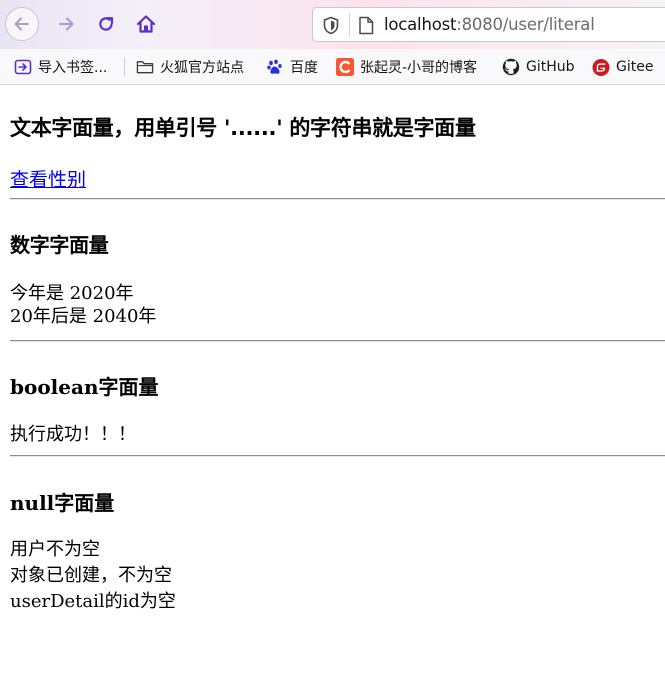 Image resolution: width=665 pixels, height=679 pixels. I want to click on url-text: localhost:8080/user/literal, so click(489, 24).